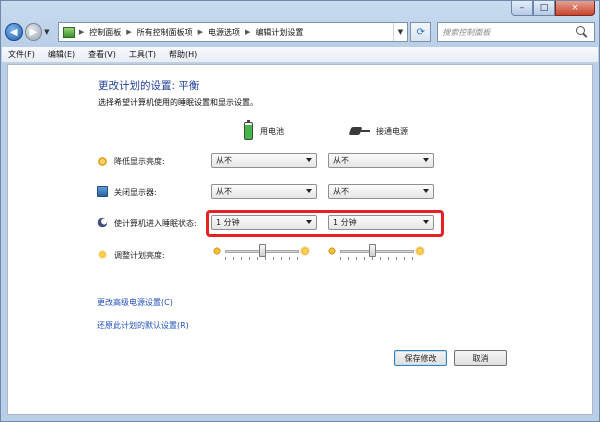 Image resolution: width=600 pixels, height=422 pixels. Describe the element at coordinates (392, 131) in the screenshot. I see `column-plugged-label: 接通电源` at that location.